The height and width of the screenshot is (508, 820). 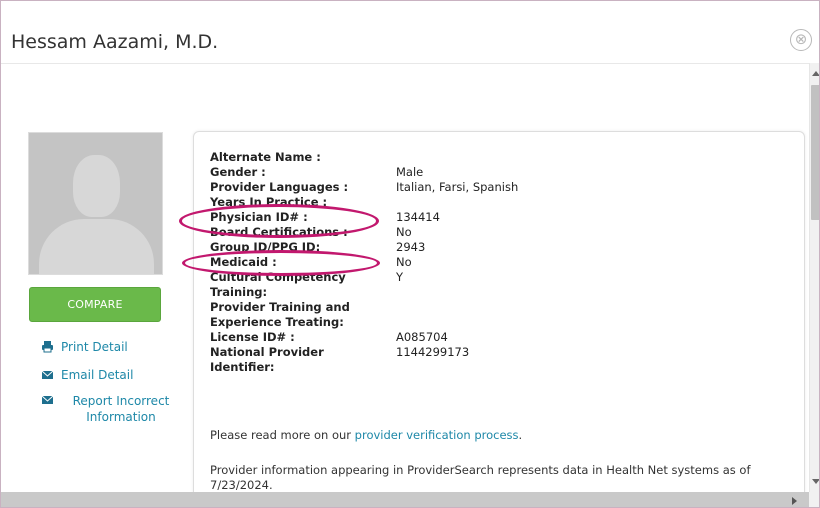 What do you see at coordinates (243, 262) in the screenshot?
I see `detail-label: Medicaid :` at bounding box center [243, 262].